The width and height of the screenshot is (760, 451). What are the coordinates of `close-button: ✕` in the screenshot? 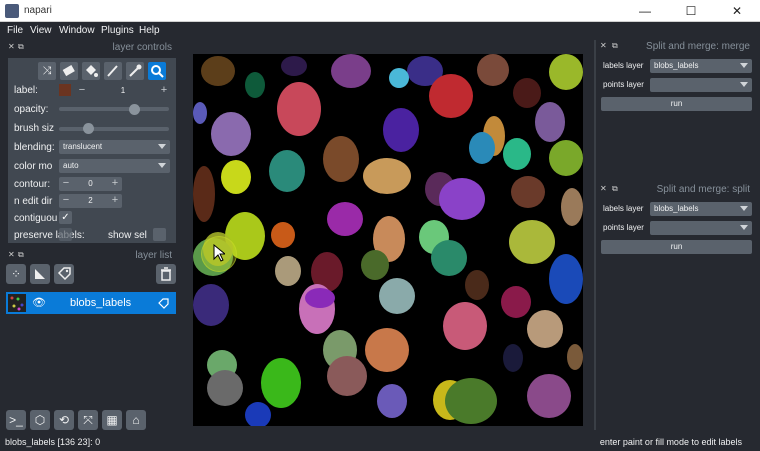 It's located at (737, 11).